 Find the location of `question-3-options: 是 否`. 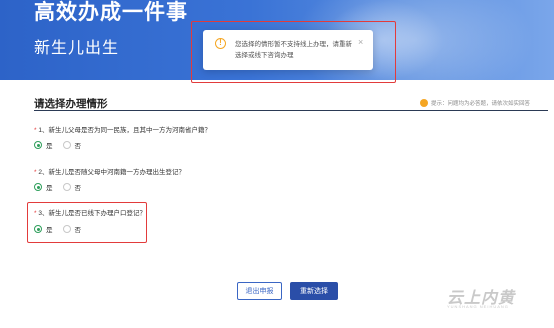

question-3-options: 是 否 is located at coordinates (62, 229).